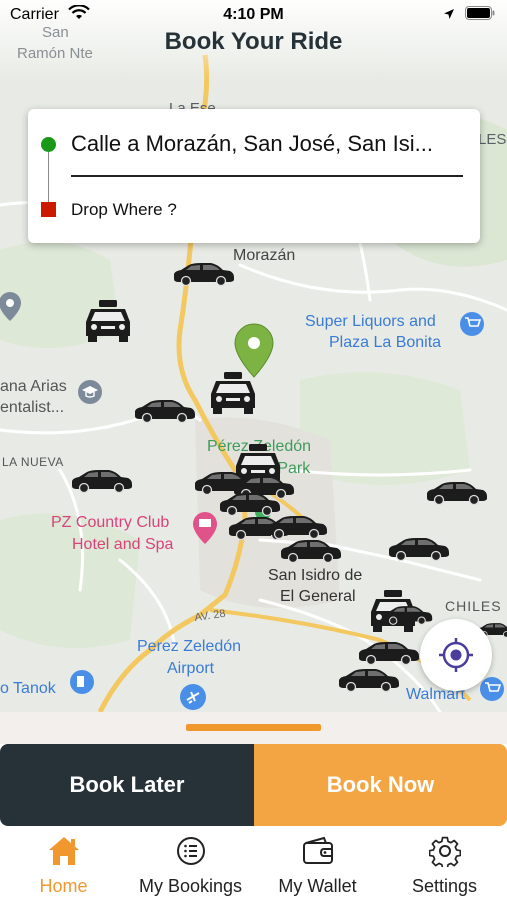  I want to click on tab-label: Settings, so click(444, 886).